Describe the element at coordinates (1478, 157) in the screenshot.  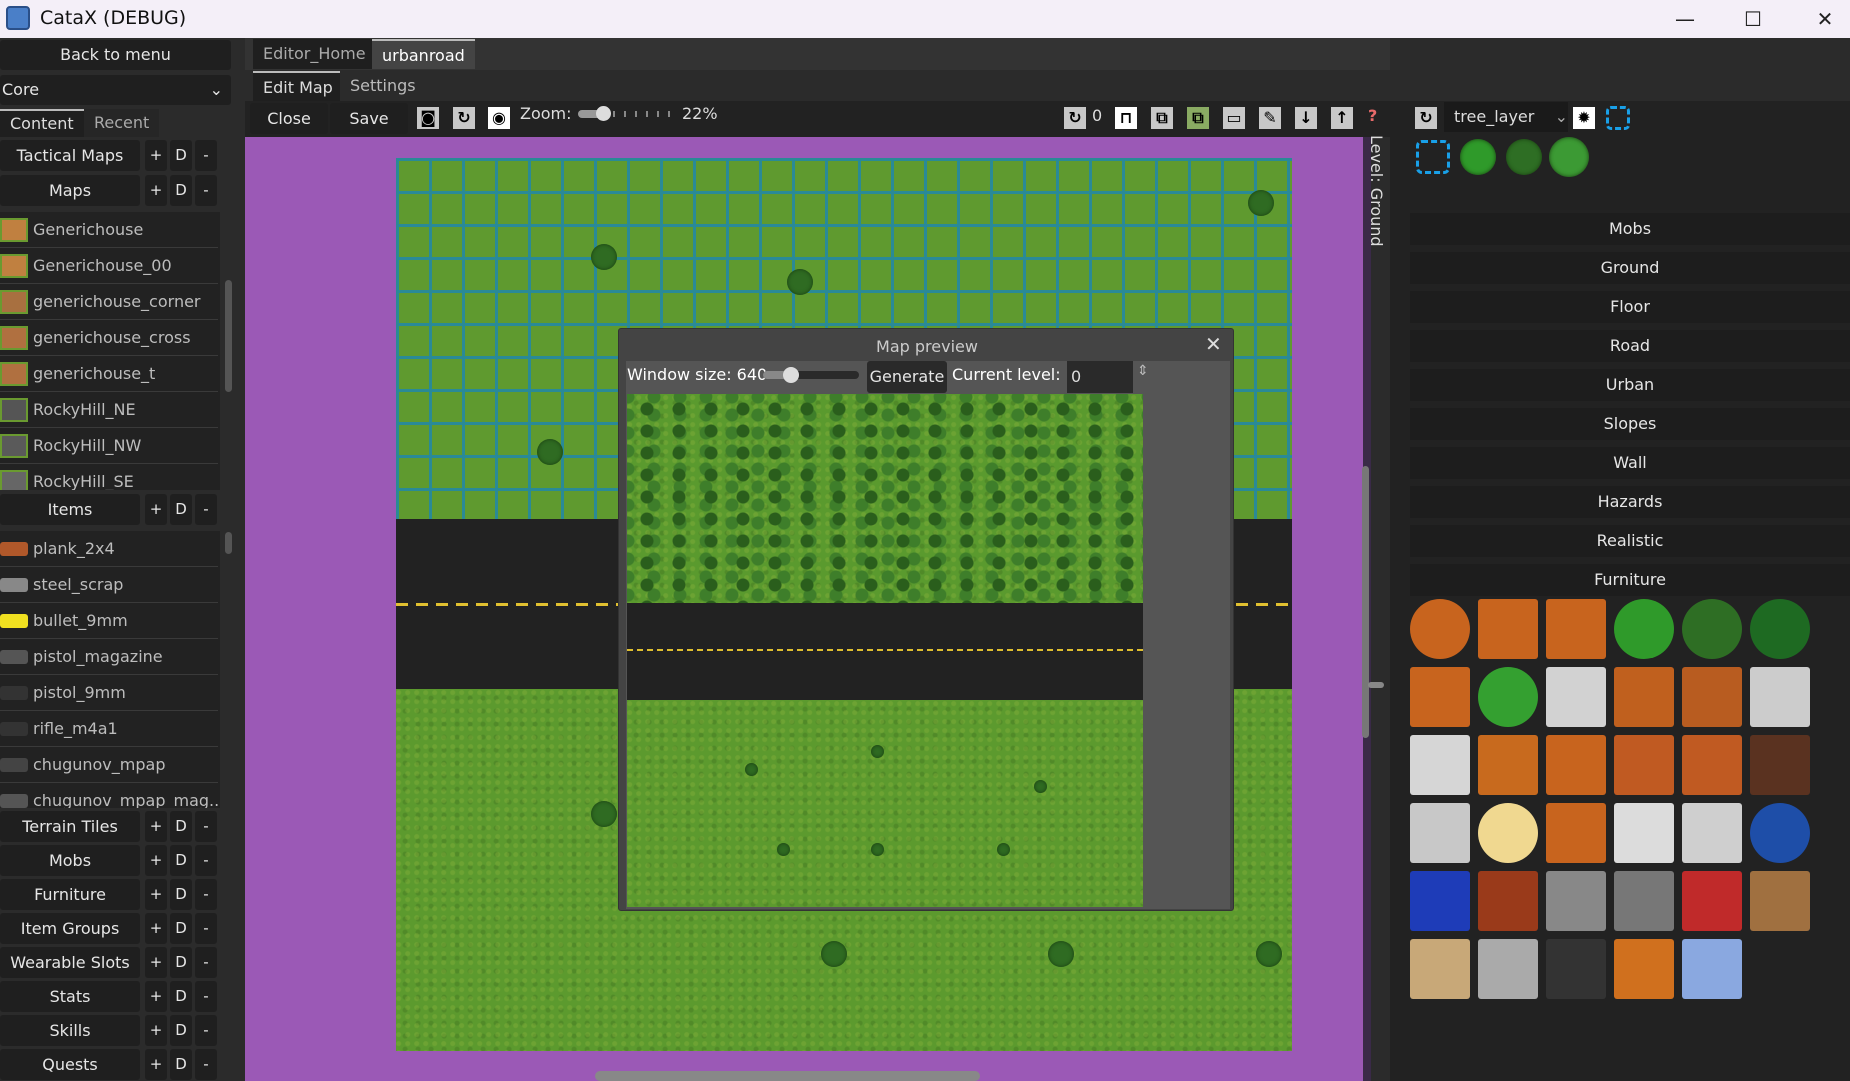
I see `bush-brush-icon` at that location.